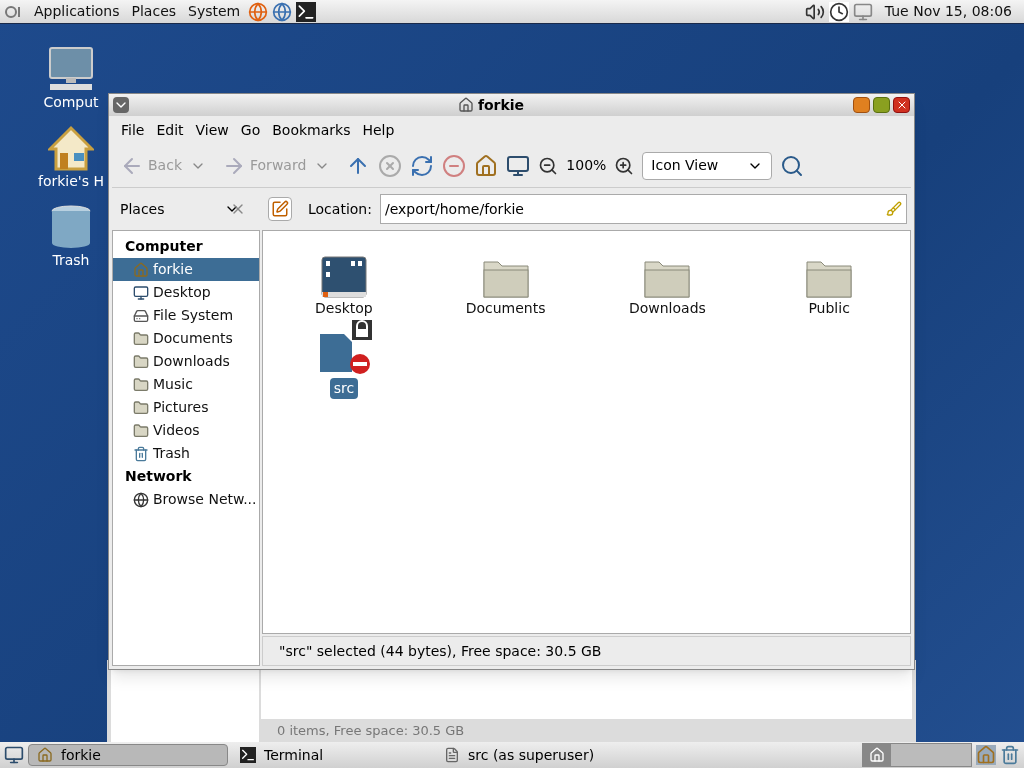 The width and height of the screenshot is (1024, 768). I want to click on globe-icon, so click(141, 499).